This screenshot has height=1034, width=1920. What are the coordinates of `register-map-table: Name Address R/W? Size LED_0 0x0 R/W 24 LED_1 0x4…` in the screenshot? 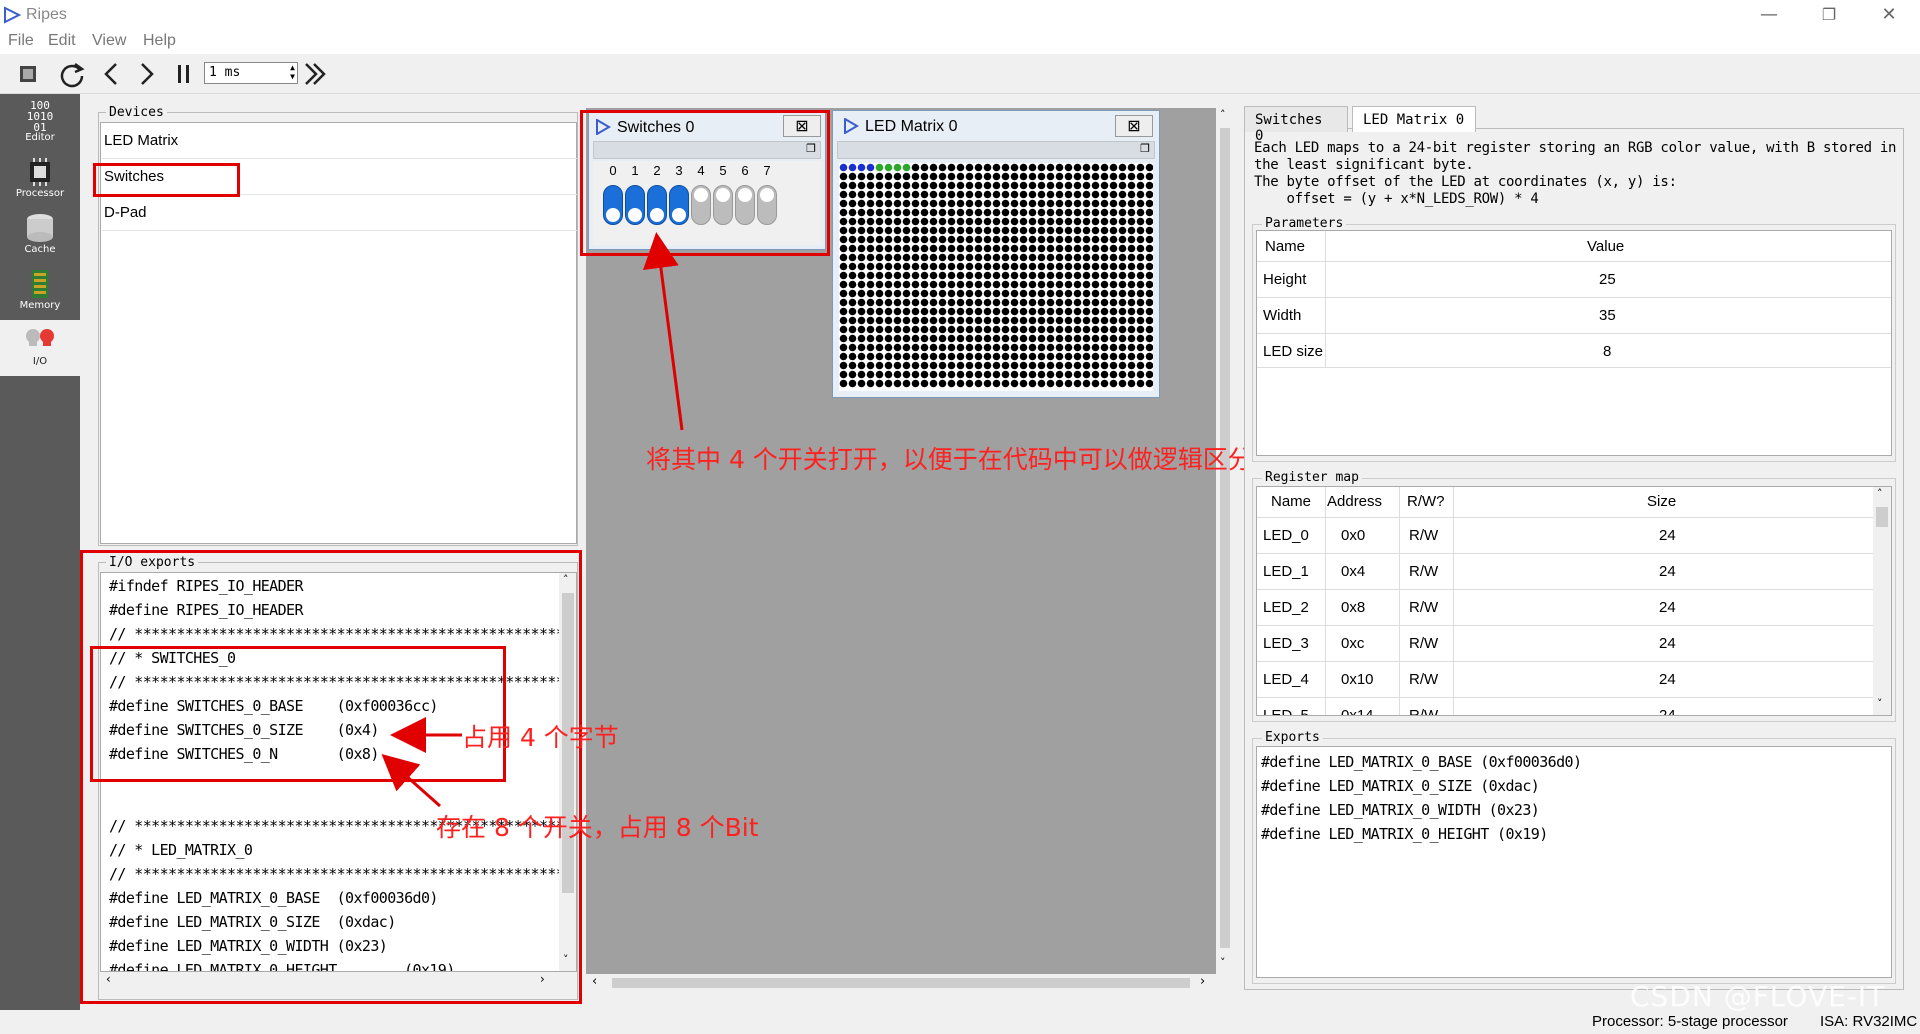 It's located at (1574, 601).